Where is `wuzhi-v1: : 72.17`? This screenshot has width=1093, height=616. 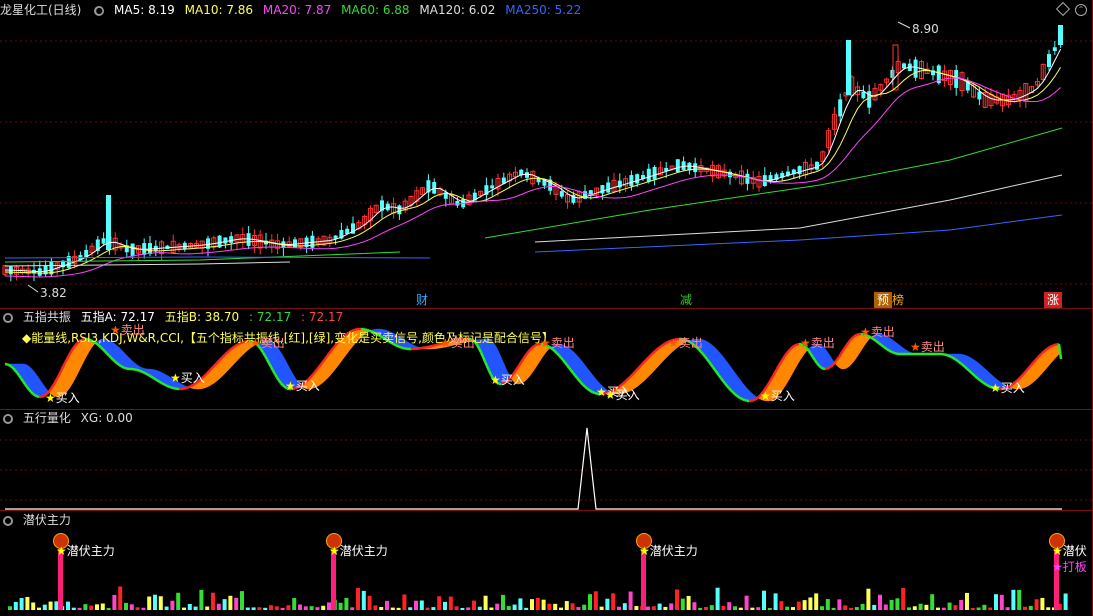
wuzhi-v1: : 72.17 is located at coordinates (270, 317).